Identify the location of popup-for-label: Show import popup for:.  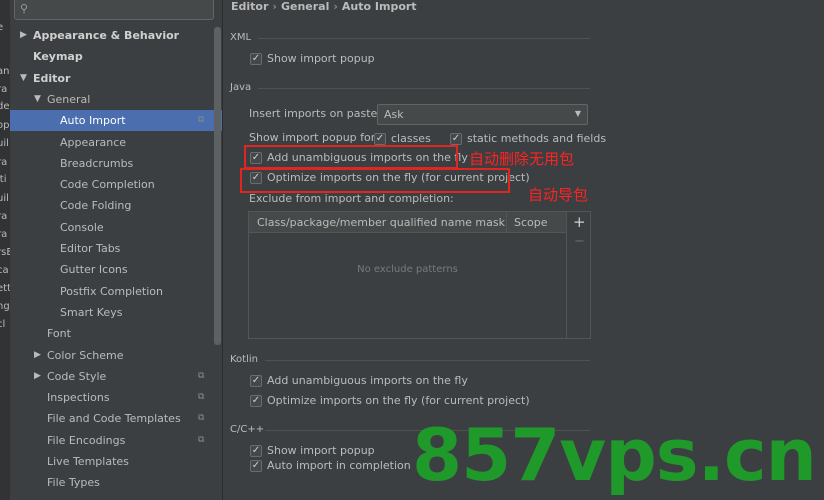
(314, 137).